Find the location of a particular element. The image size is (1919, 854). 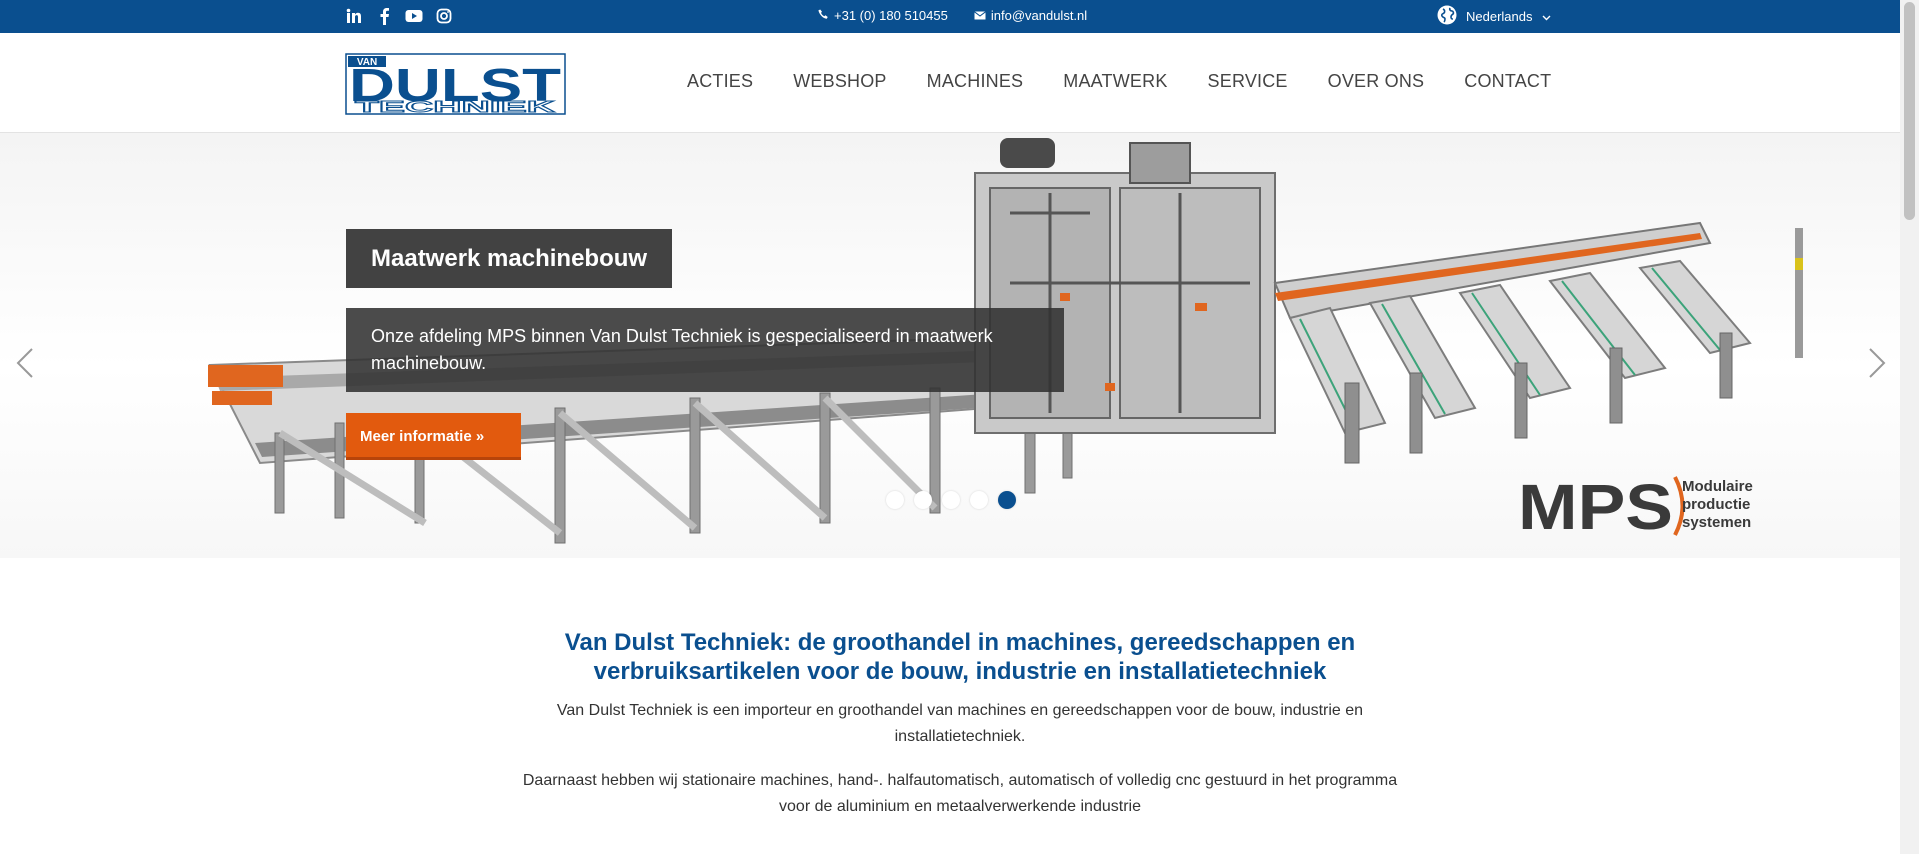

slider-pagination is located at coordinates (951, 500).